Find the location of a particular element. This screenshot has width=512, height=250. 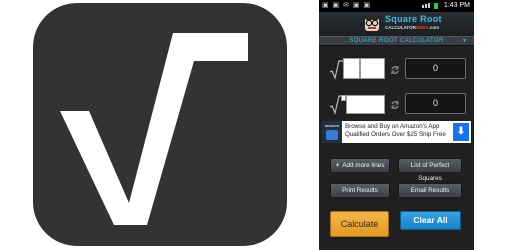

amazon-logo: amazon is located at coordinates (332, 132).